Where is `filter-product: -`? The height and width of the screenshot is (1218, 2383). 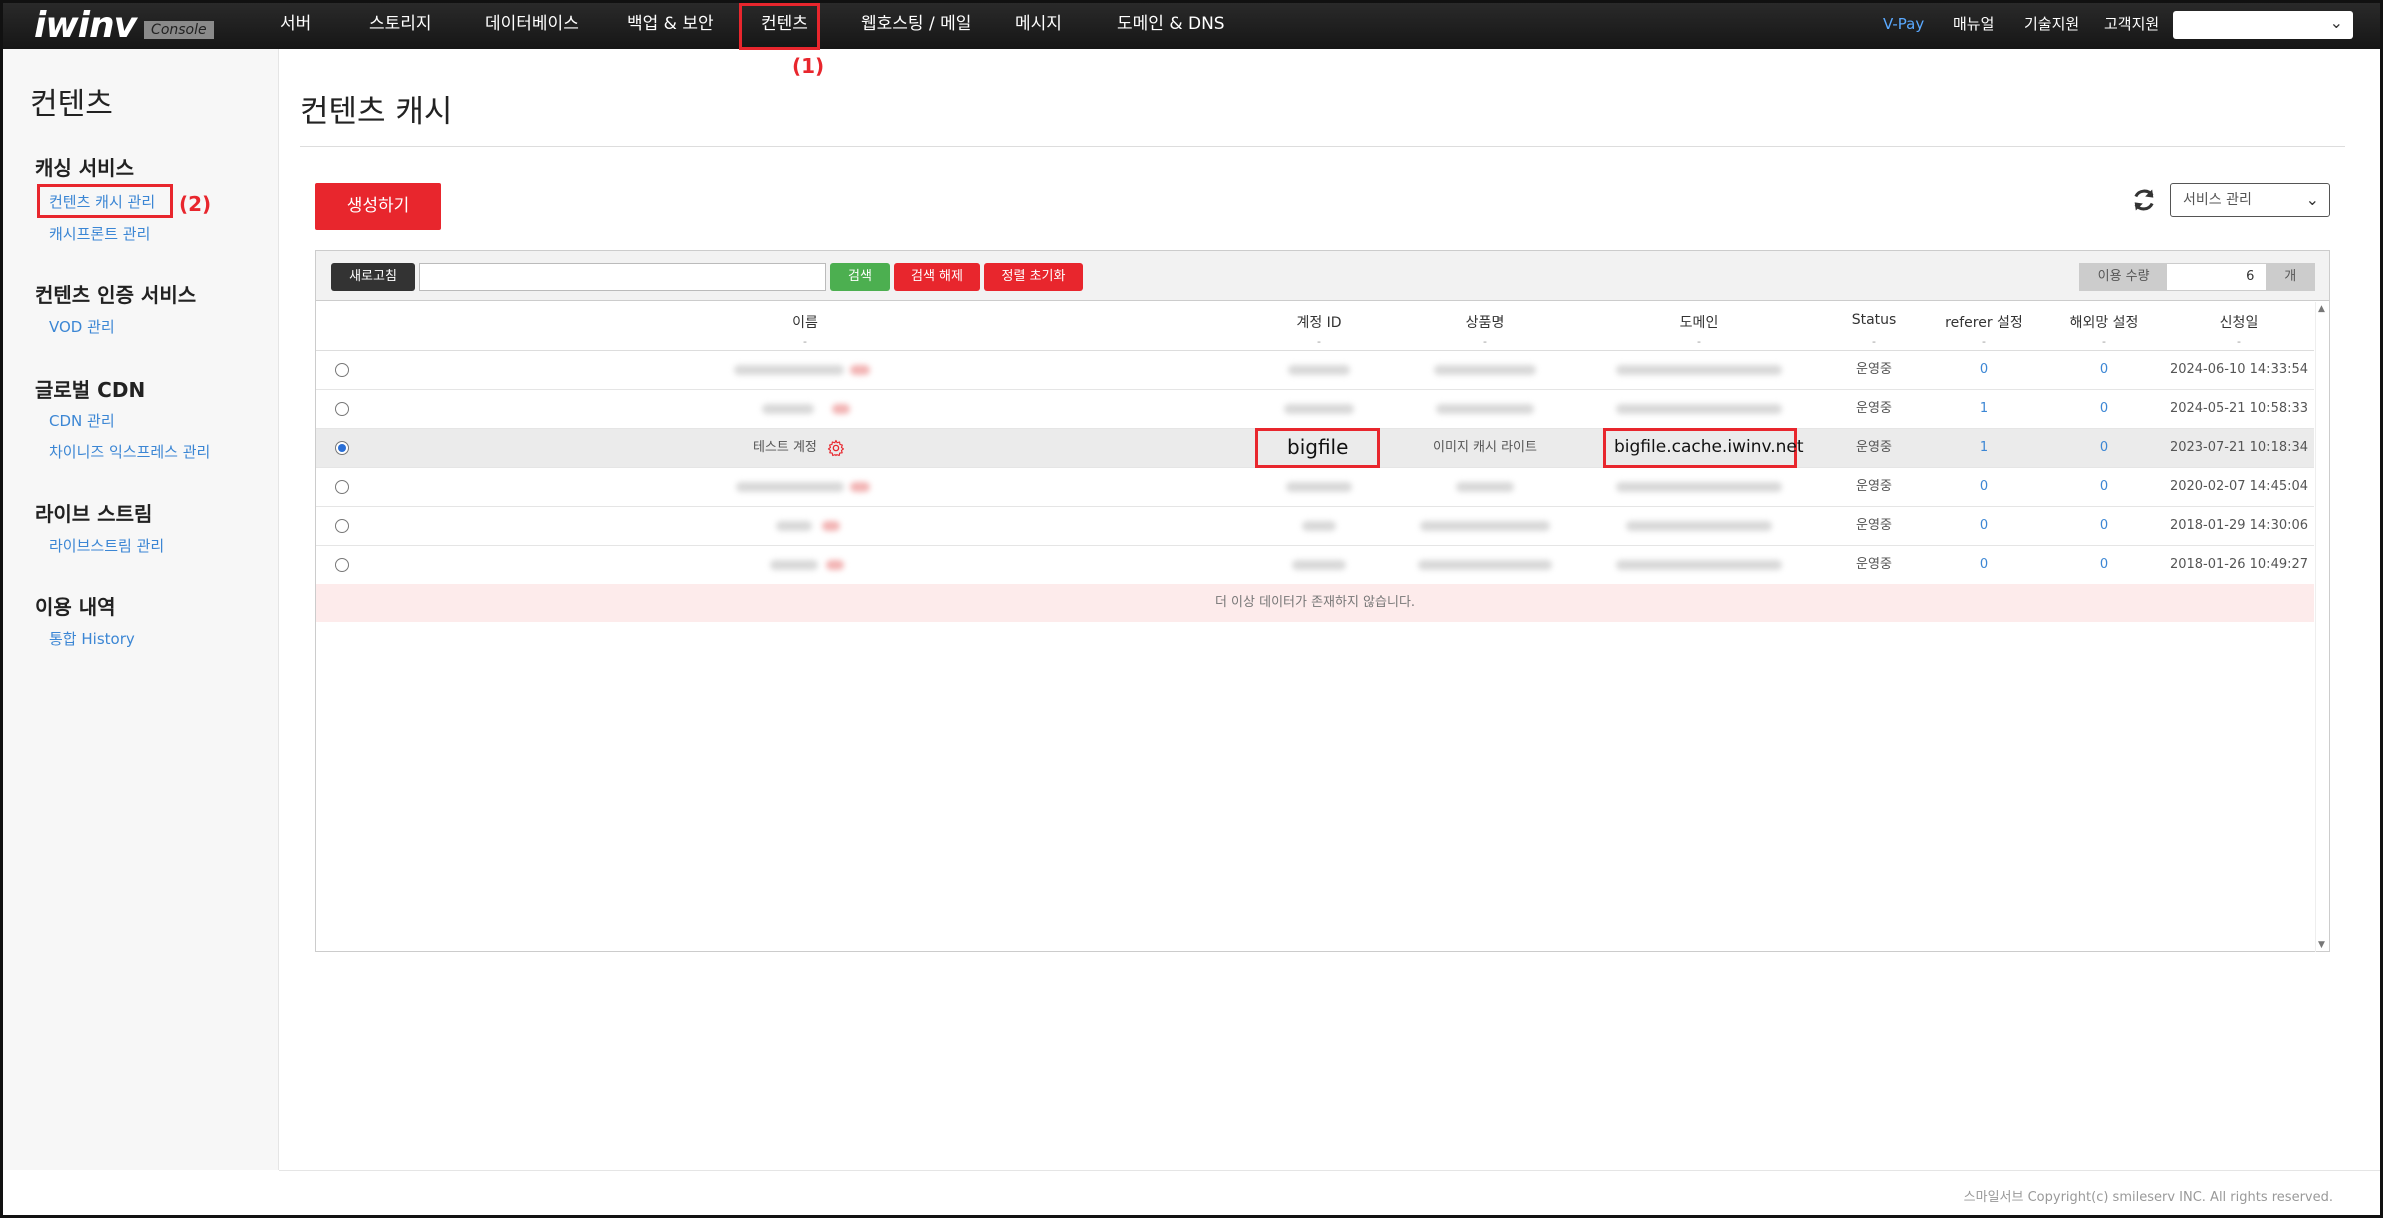 filter-product: - is located at coordinates (1485, 341).